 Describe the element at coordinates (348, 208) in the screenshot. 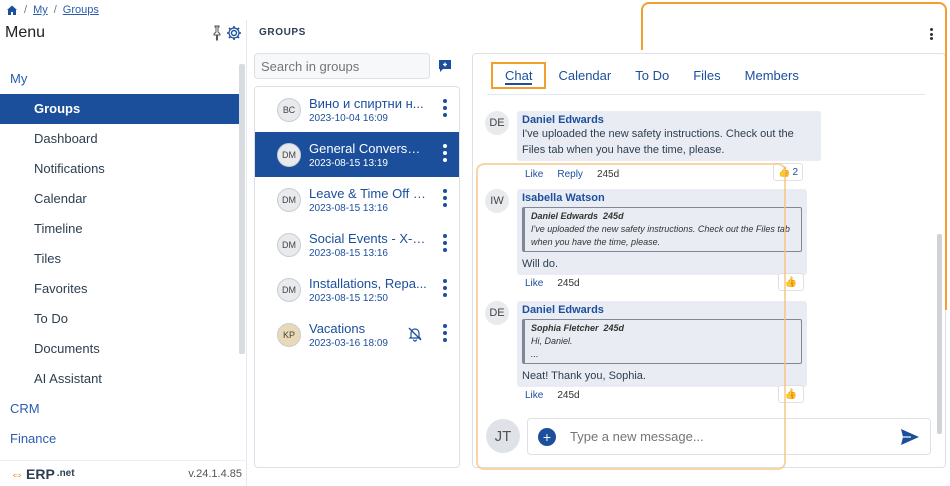

I see `group-date: 2023-08-15 13:16` at that location.